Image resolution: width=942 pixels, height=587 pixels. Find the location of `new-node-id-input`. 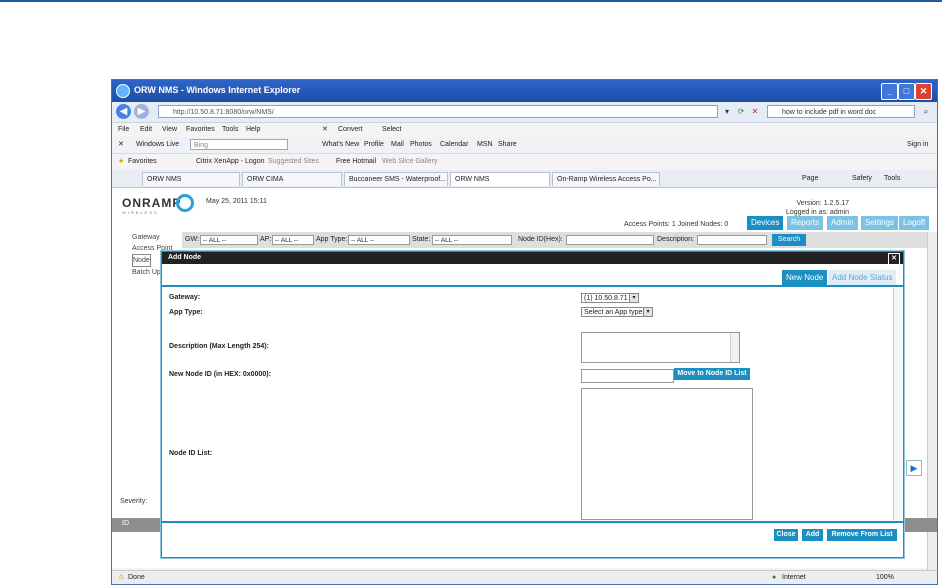

new-node-id-input is located at coordinates (627, 376).